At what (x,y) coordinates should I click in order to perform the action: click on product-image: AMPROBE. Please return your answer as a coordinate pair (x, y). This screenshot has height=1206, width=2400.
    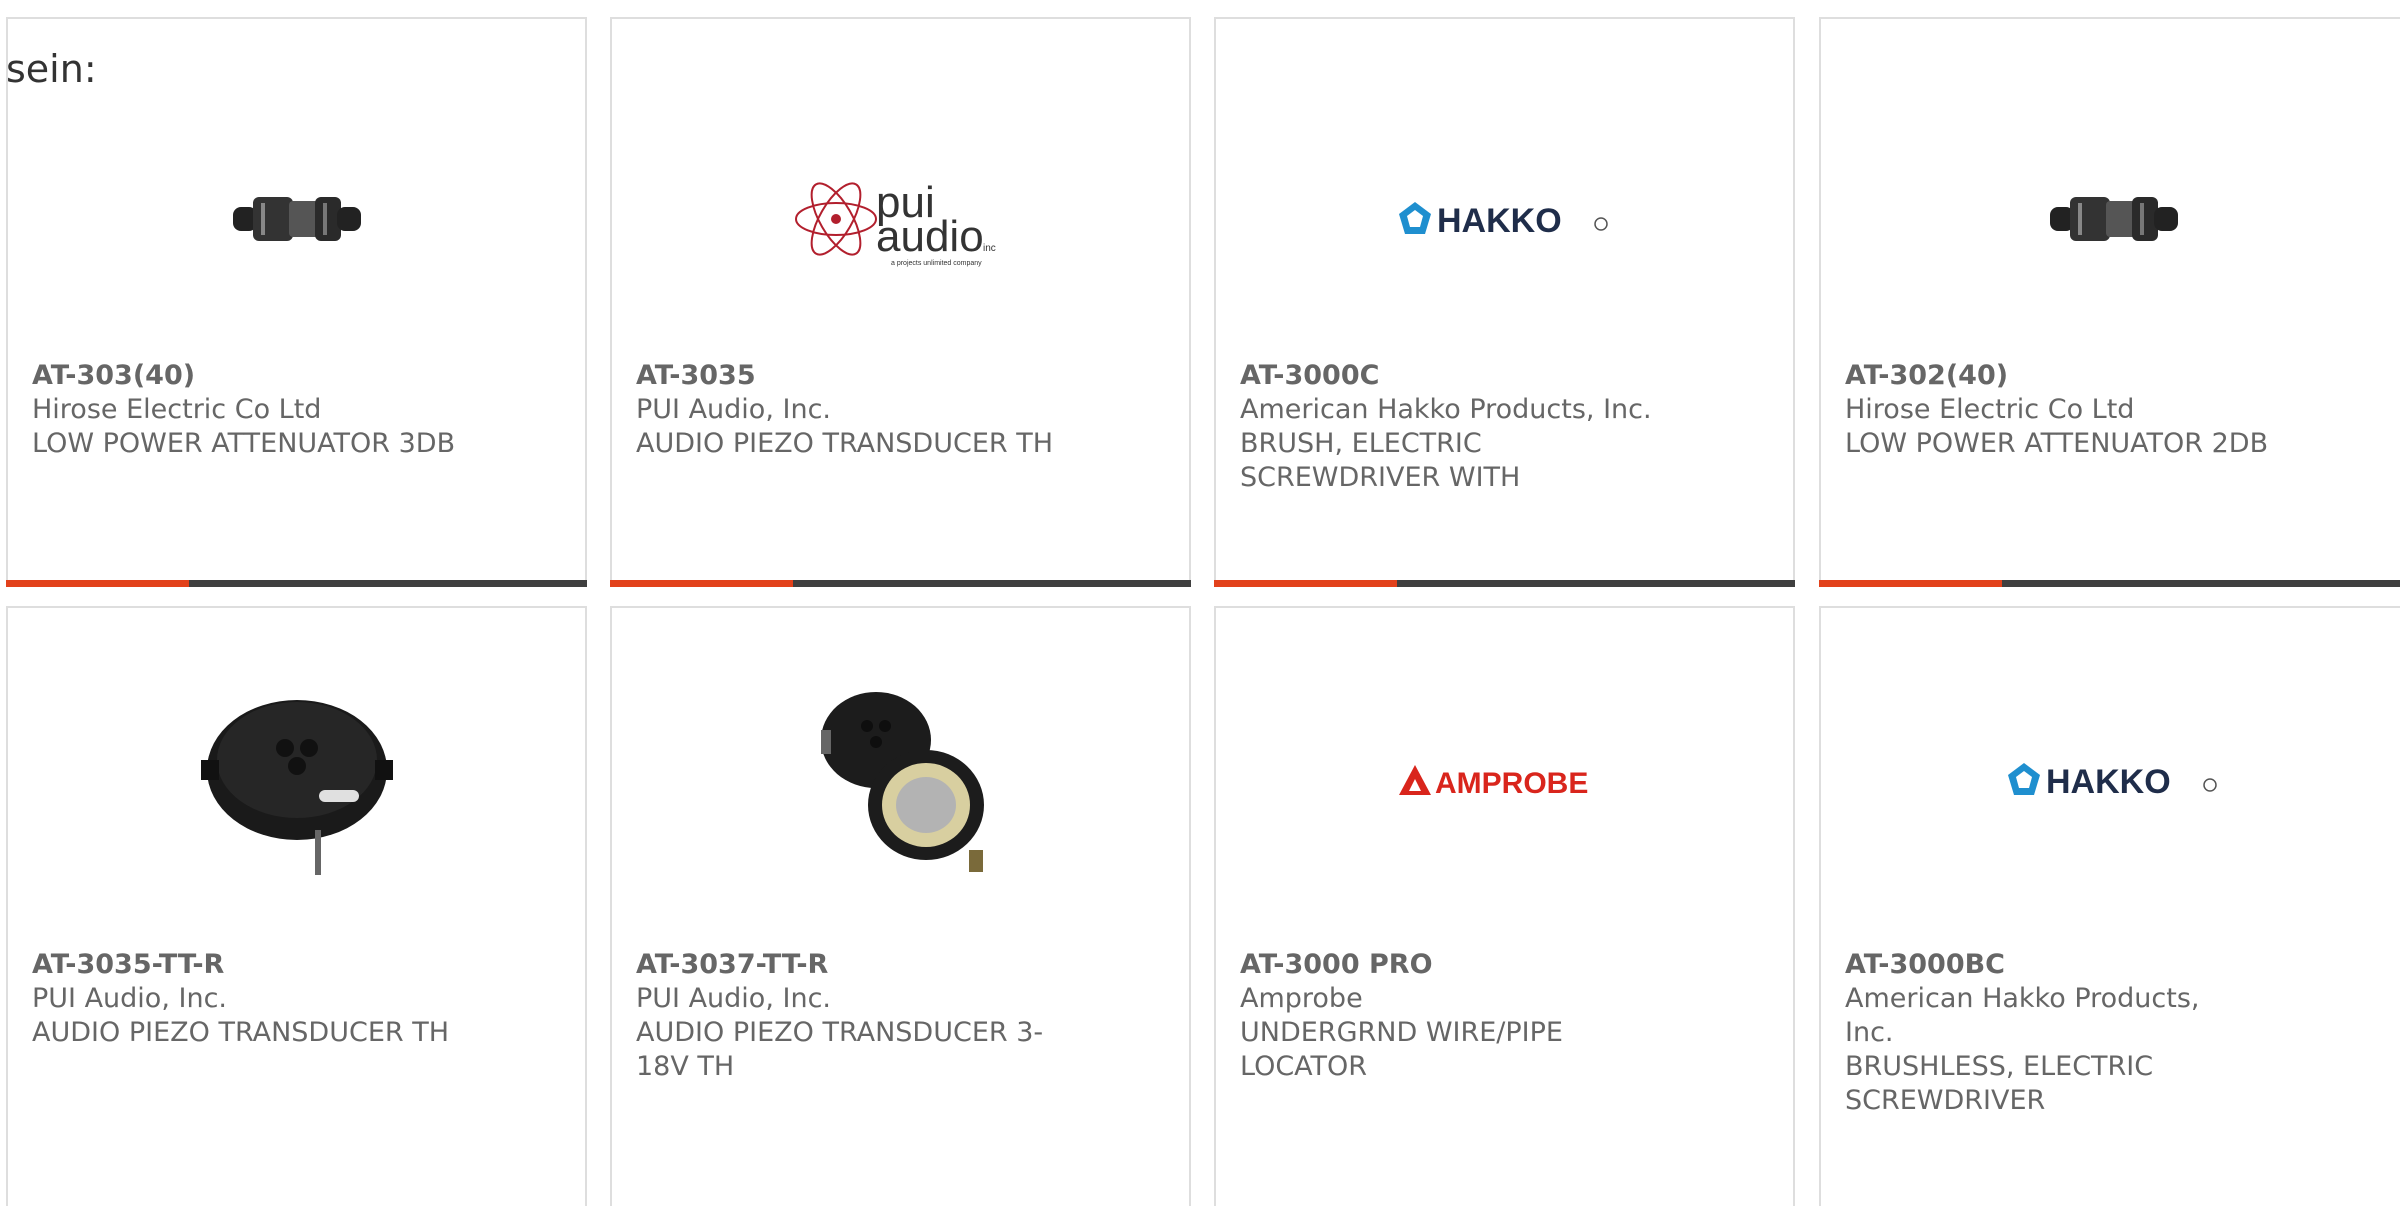
    Looking at the image, I should click on (1504, 780).